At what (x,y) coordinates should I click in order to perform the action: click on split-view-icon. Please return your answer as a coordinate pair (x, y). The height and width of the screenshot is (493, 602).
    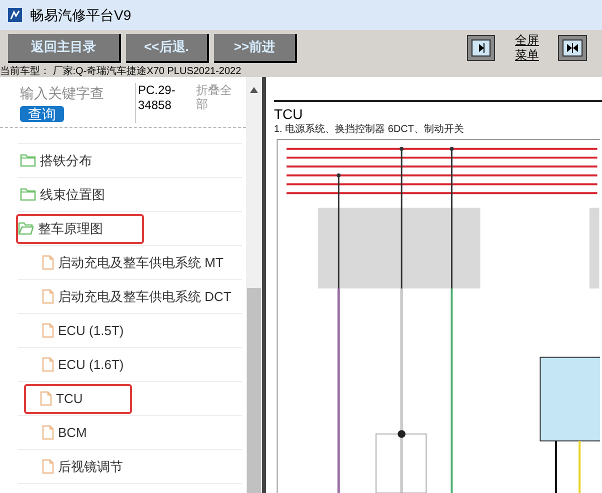
    Looking at the image, I should click on (573, 48).